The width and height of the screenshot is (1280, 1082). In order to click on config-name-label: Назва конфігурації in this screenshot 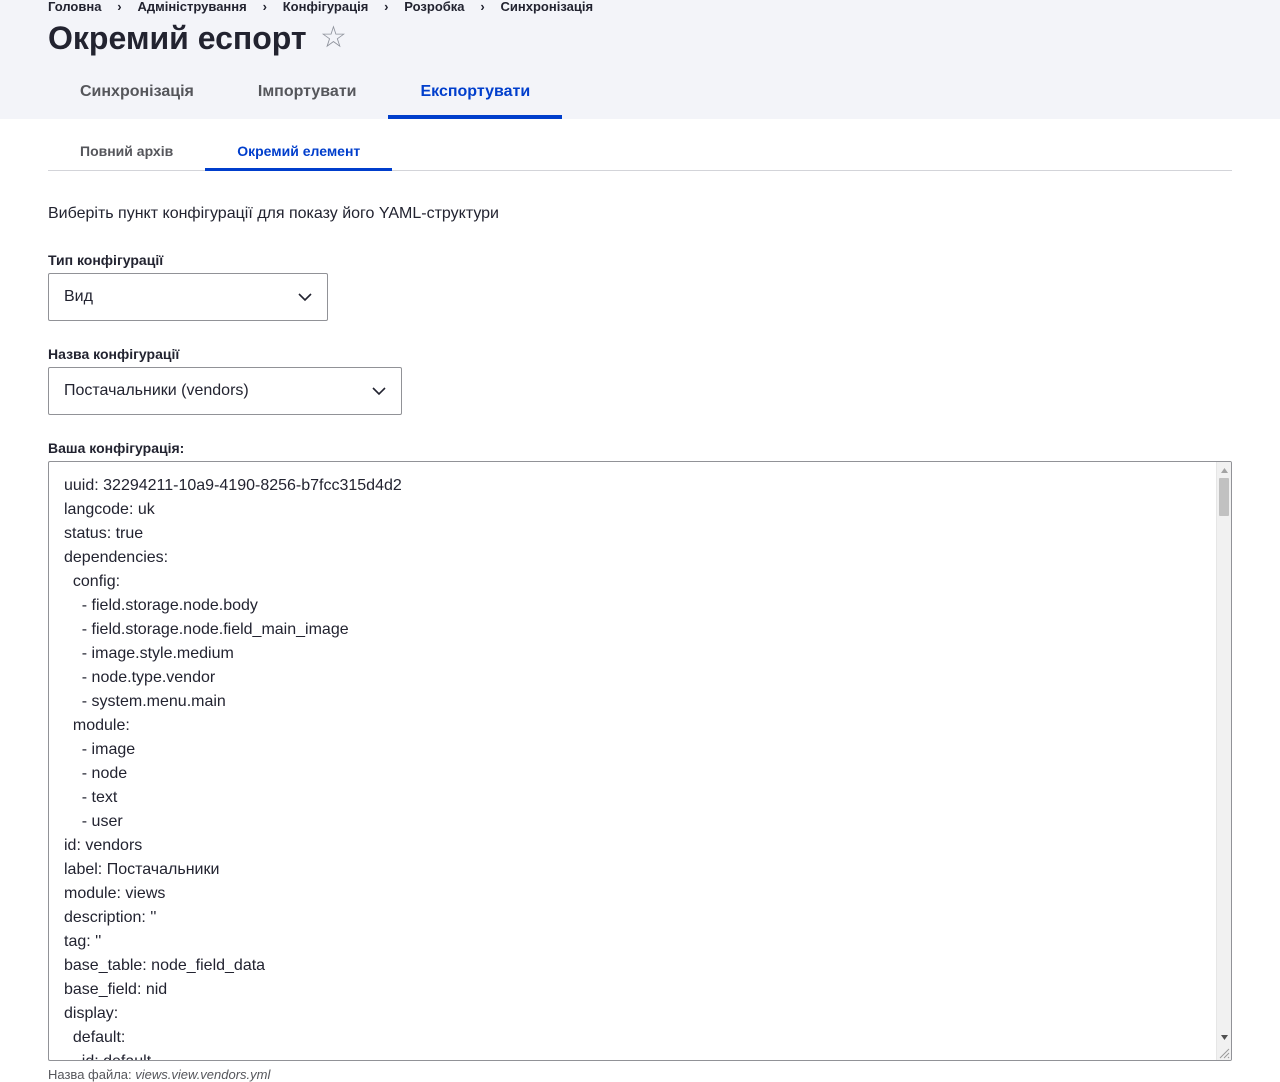, I will do `click(114, 354)`.